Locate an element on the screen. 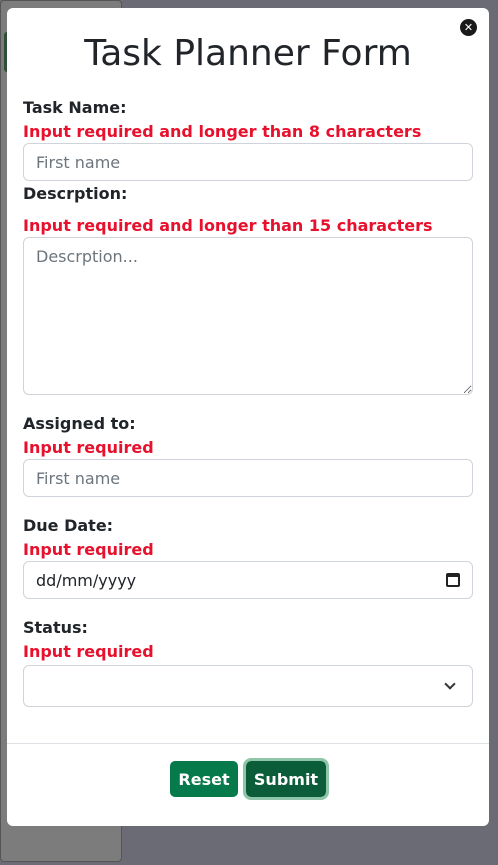 The width and height of the screenshot is (498, 865). due-date-value: dd/mm/yyyy is located at coordinates (86, 580).